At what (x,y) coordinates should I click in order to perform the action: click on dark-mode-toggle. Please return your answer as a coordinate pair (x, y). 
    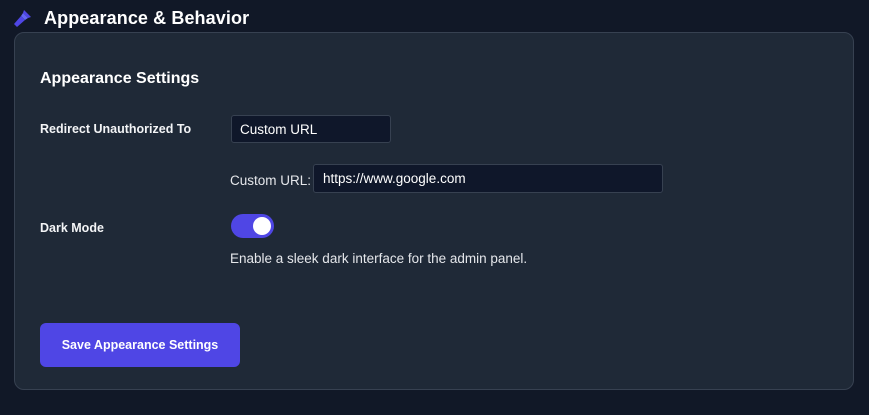
    Looking at the image, I should click on (252, 226).